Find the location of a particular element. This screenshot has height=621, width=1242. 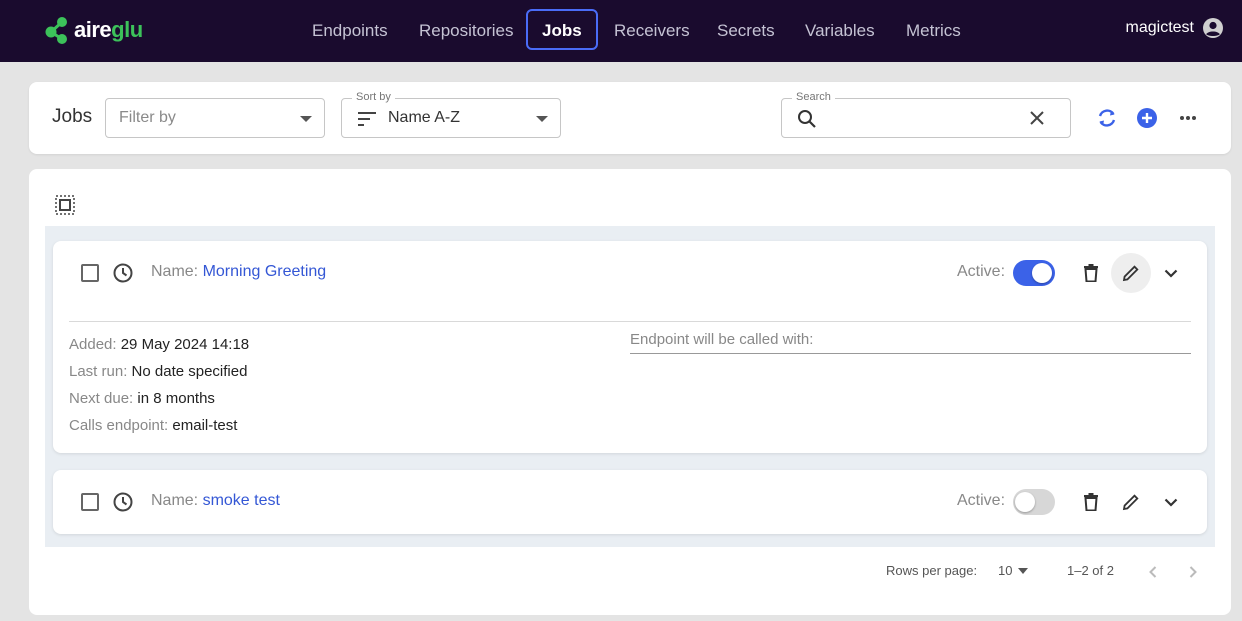

sort-select: Sort by Name A-Z is located at coordinates (451, 114).